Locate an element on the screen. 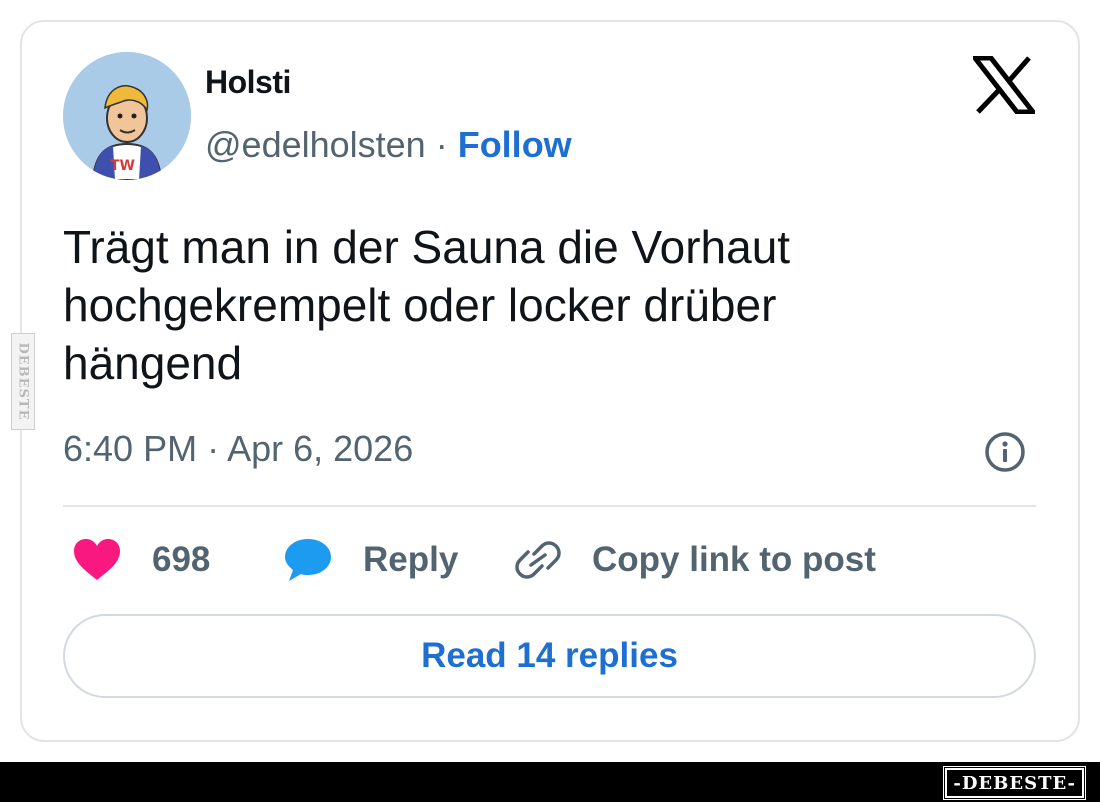  side-watermark: DEBESTE is located at coordinates (23, 381).